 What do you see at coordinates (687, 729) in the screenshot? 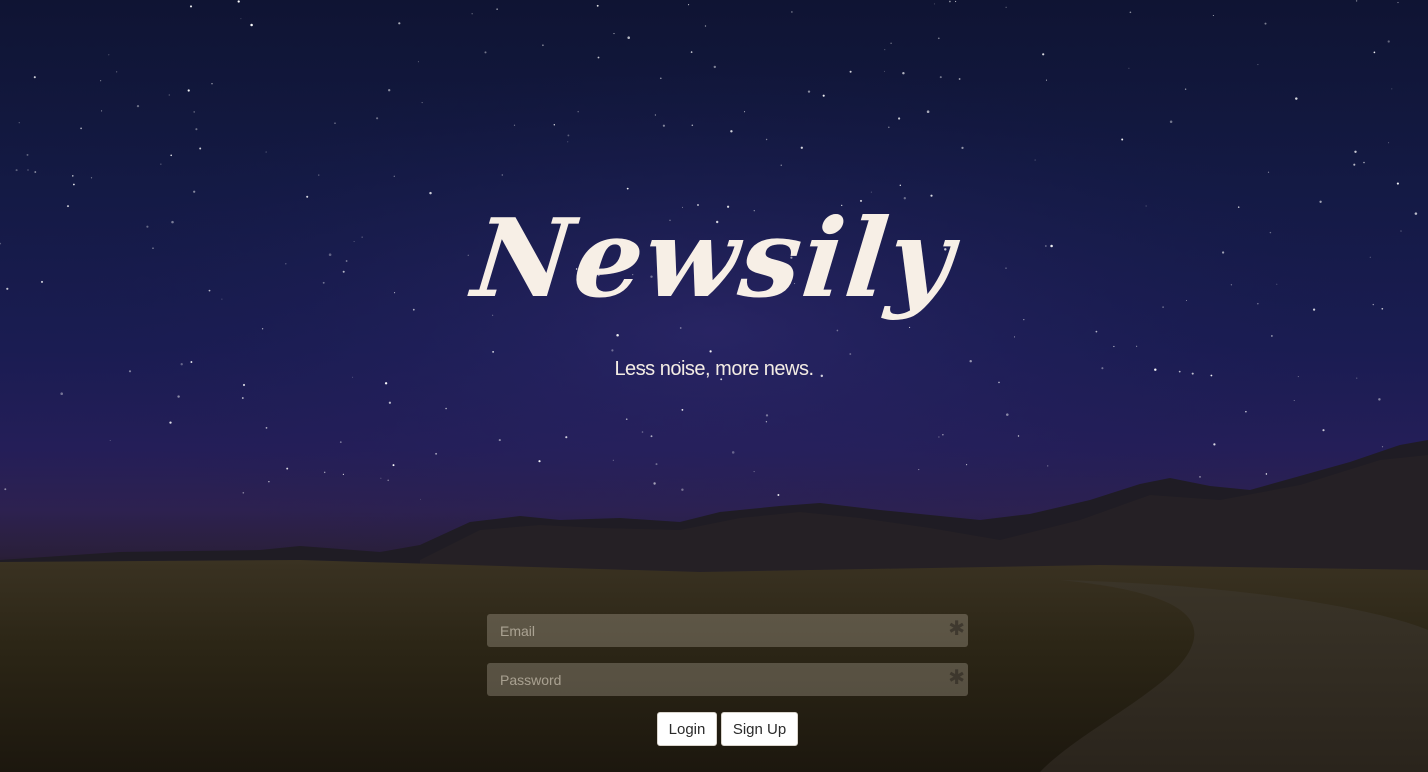
I see `login-button: Login` at bounding box center [687, 729].